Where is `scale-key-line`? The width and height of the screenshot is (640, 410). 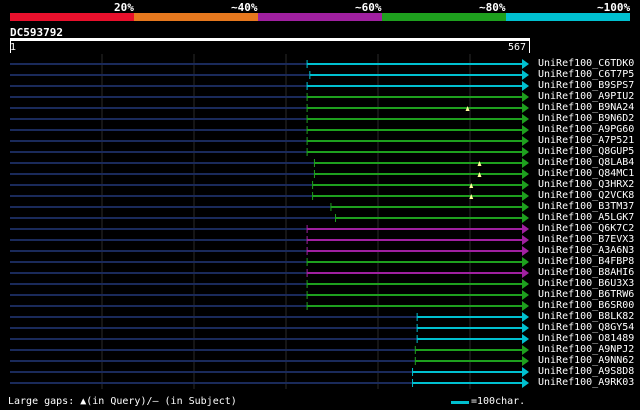
scale-key-line is located at coordinates (460, 402).